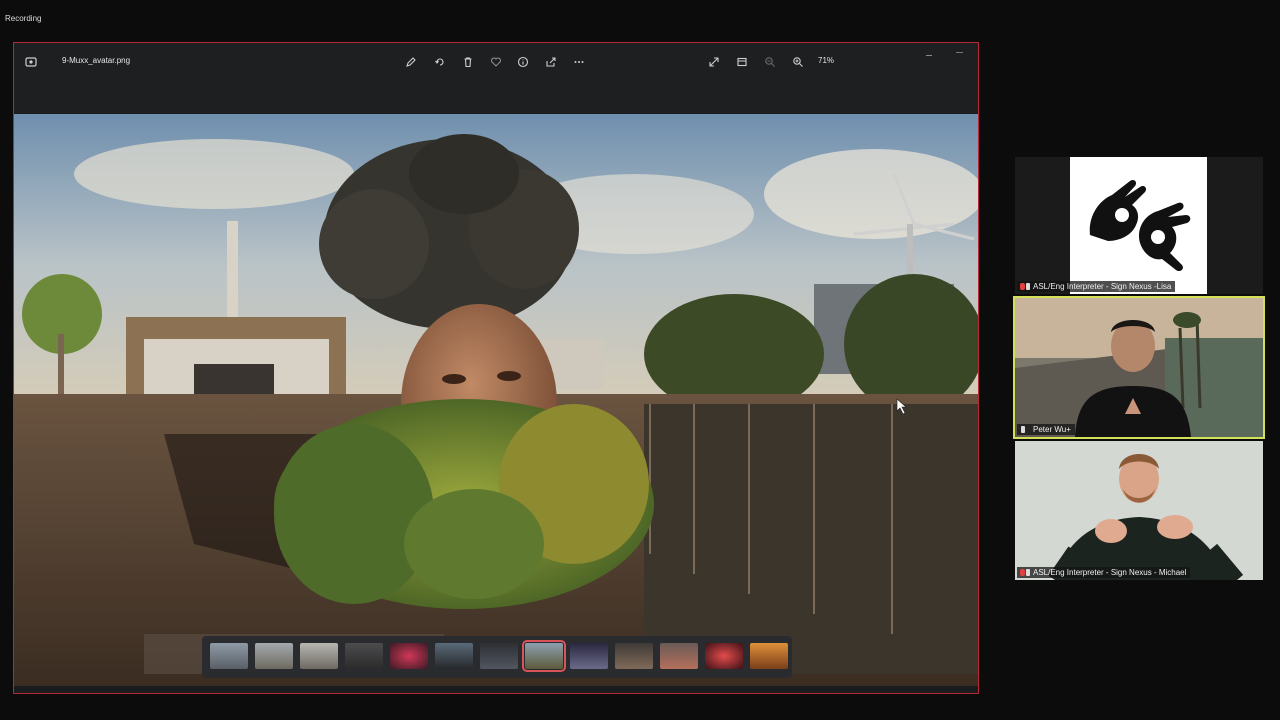 Image resolution: width=1280 pixels, height=720 pixels. I want to click on zoom-level: 71%, so click(826, 60).